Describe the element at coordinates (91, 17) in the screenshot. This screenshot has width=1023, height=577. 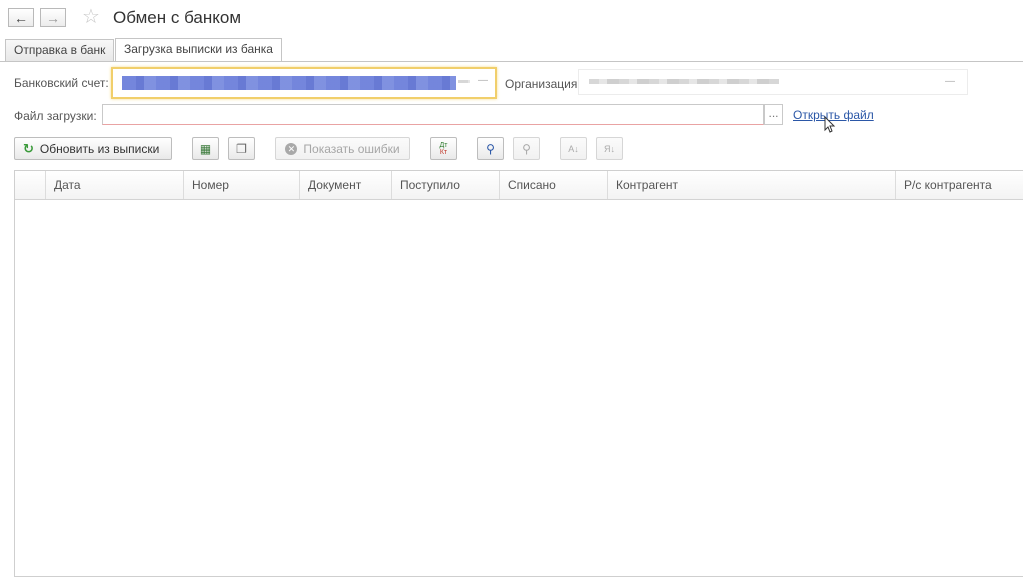
I see `star-icon: ☆` at that location.